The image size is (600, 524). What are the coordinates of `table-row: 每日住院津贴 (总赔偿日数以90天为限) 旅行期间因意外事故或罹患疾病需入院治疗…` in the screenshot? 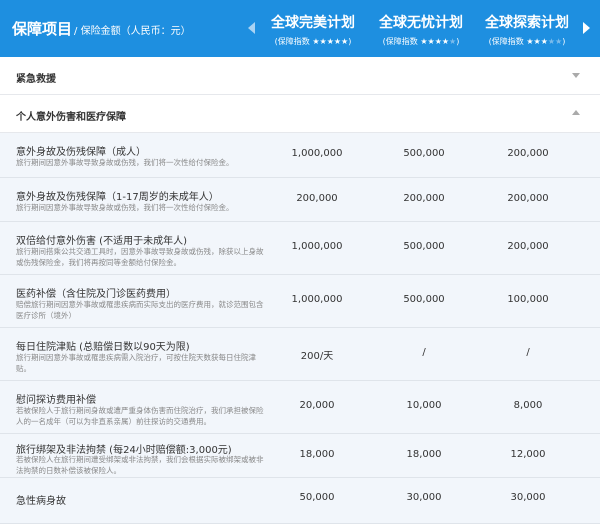 It's located at (300, 354).